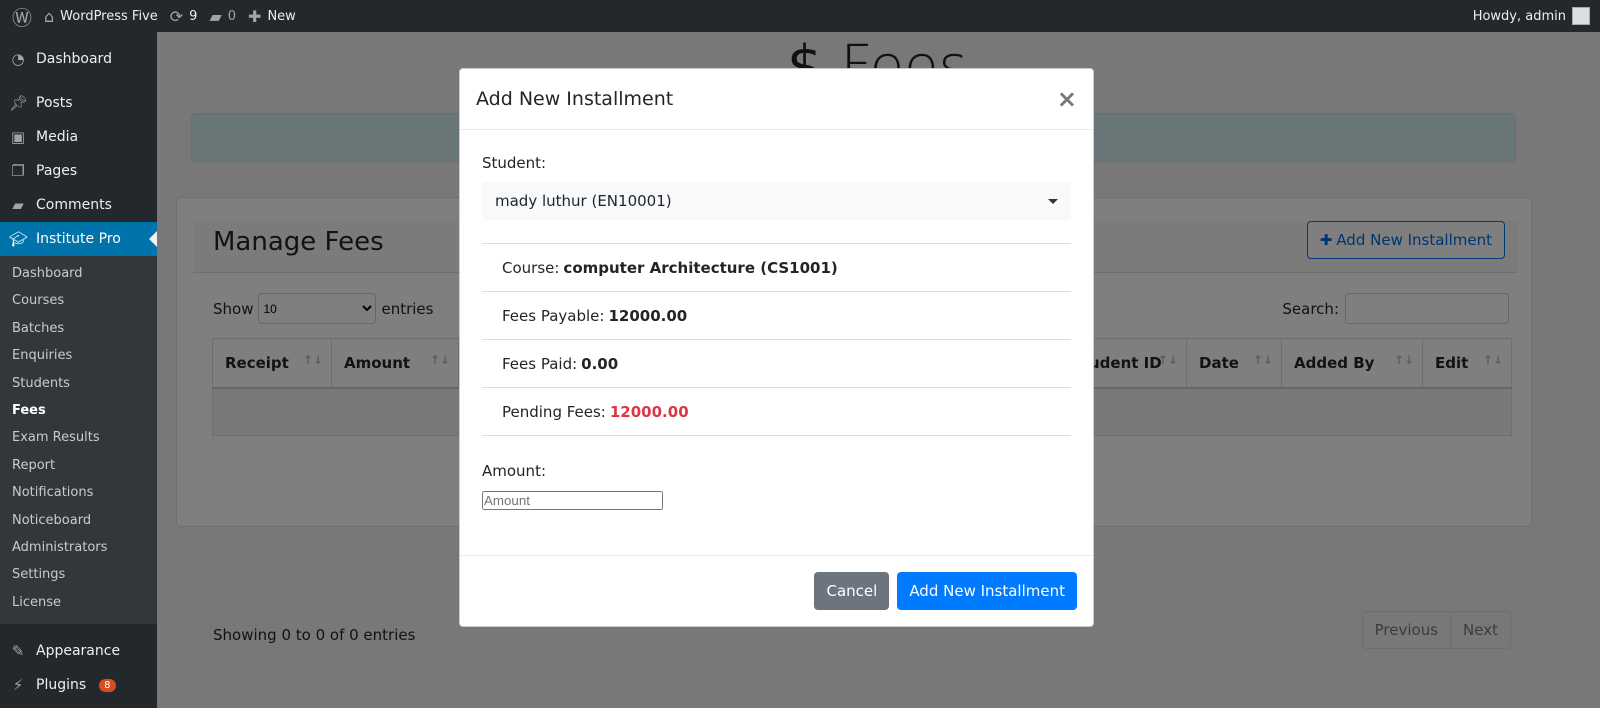 The height and width of the screenshot is (708, 1600). I want to click on plugins-update-badge: 8, so click(107, 685).